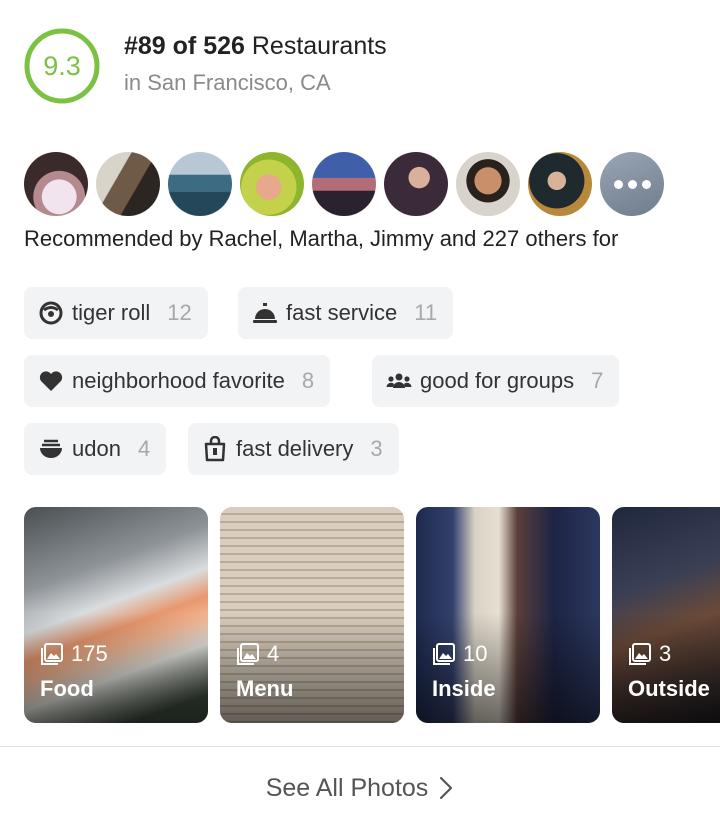 Image resolution: width=720 pixels, height=828 pixels. I want to click on tag-fast-delivery: fast delivery 3, so click(293, 449).